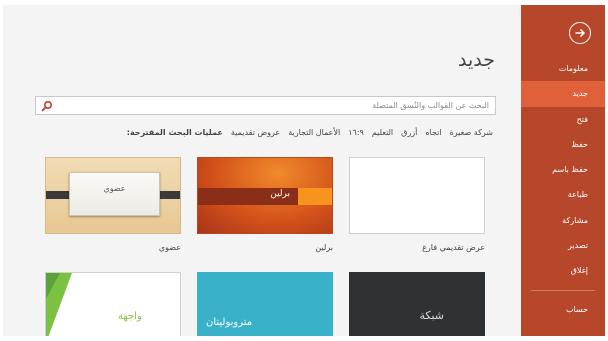 This screenshot has width=608, height=341. What do you see at coordinates (563, 220) in the screenshot?
I see `nav-item-share: مشاركة` at bounding box center [563, 220].